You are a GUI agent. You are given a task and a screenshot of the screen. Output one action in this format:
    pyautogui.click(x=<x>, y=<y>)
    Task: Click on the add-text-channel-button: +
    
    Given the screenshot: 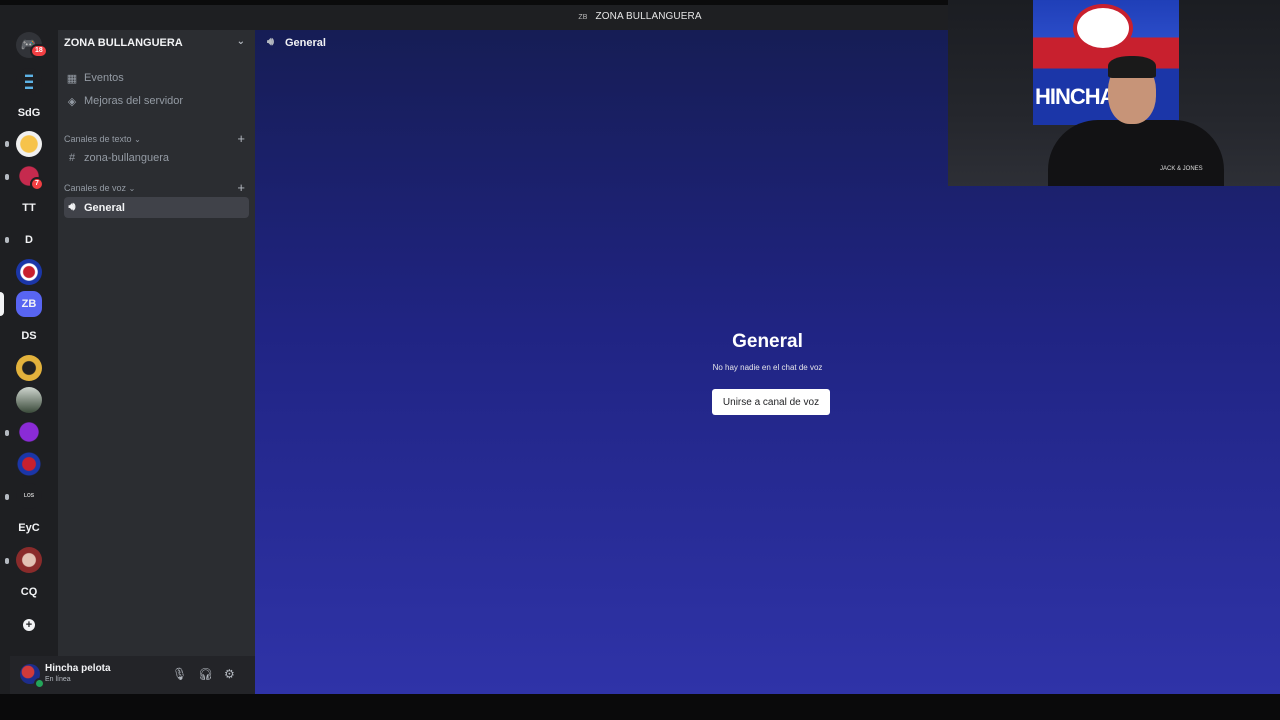 What is the action you would take?
    pyautogui.click(x=241, y=138)
    